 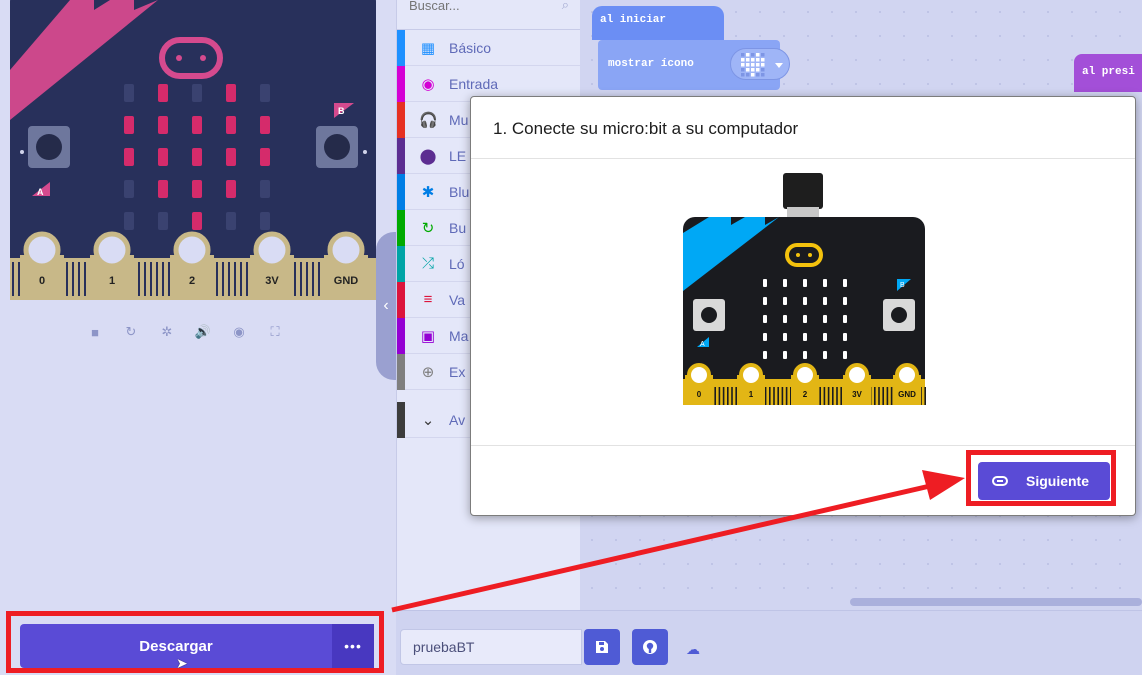 I want to click on category-label: Ma, so click(x=459, y=335).